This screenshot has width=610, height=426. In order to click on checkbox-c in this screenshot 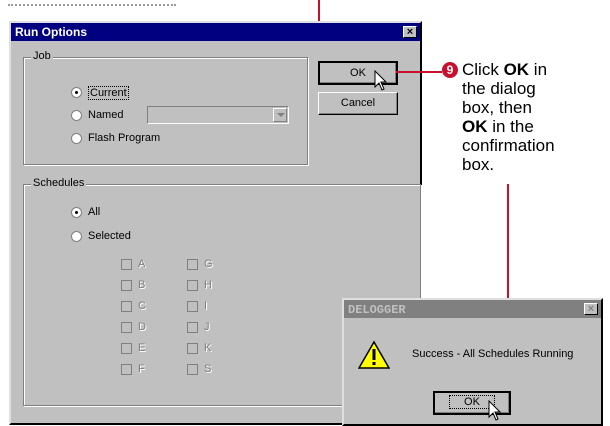, I will do `click(126, 306)`.